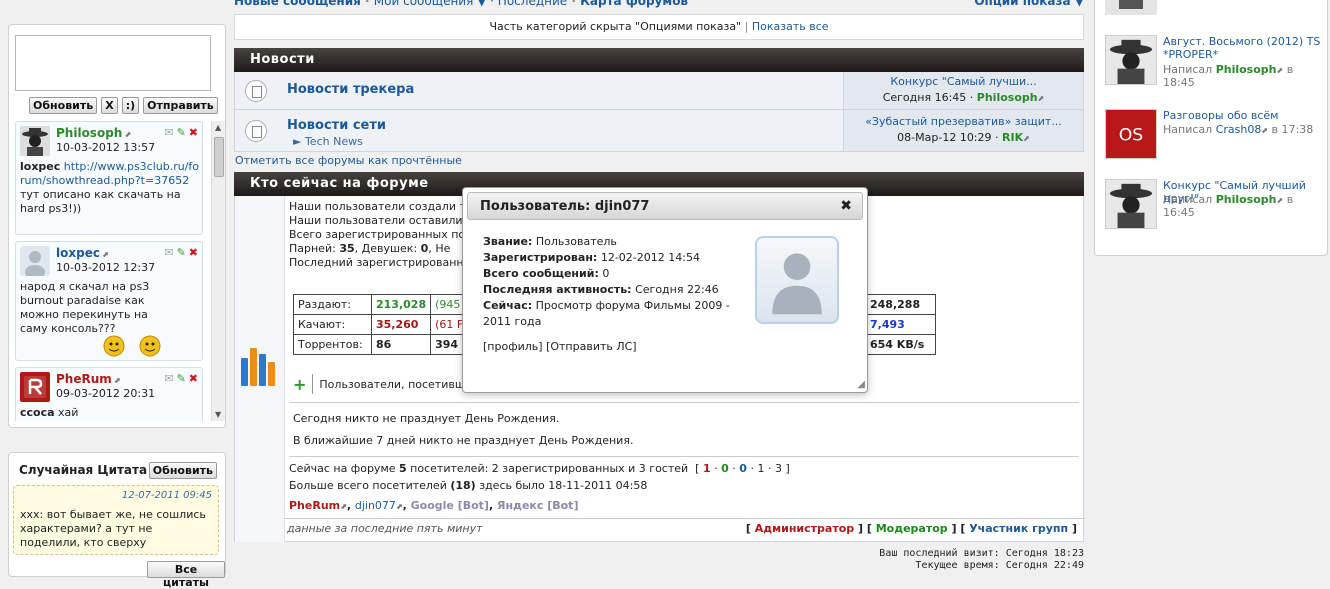 This screenshot has width=1330, height=589. What do you see at coordinates (565, 206) in the screenshot?
I see `popup-title: Пользователь: djin077` at bounding box center [565, 206].